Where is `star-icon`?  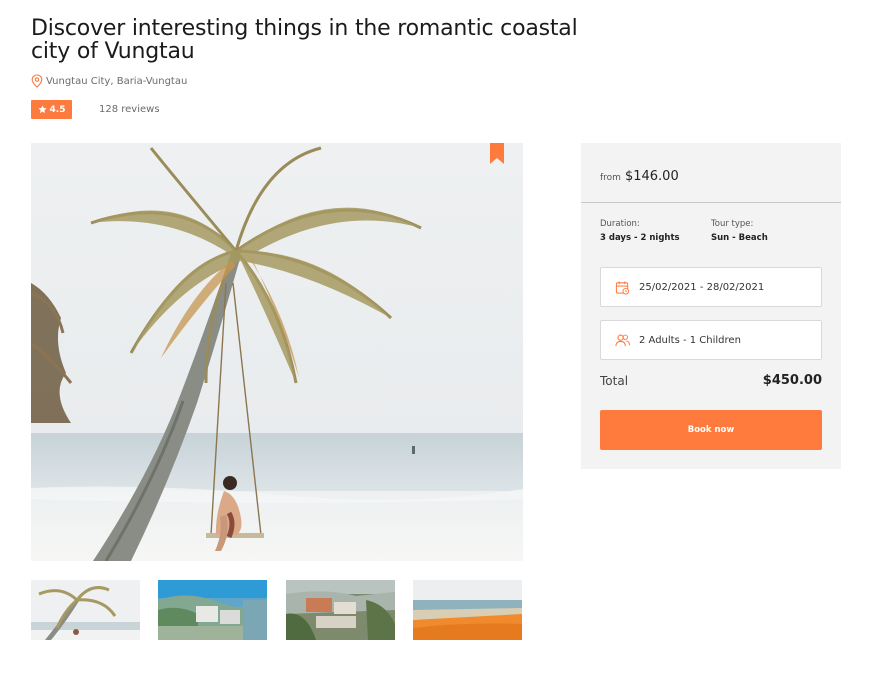 star-icon is located at coordinates (42, 109).